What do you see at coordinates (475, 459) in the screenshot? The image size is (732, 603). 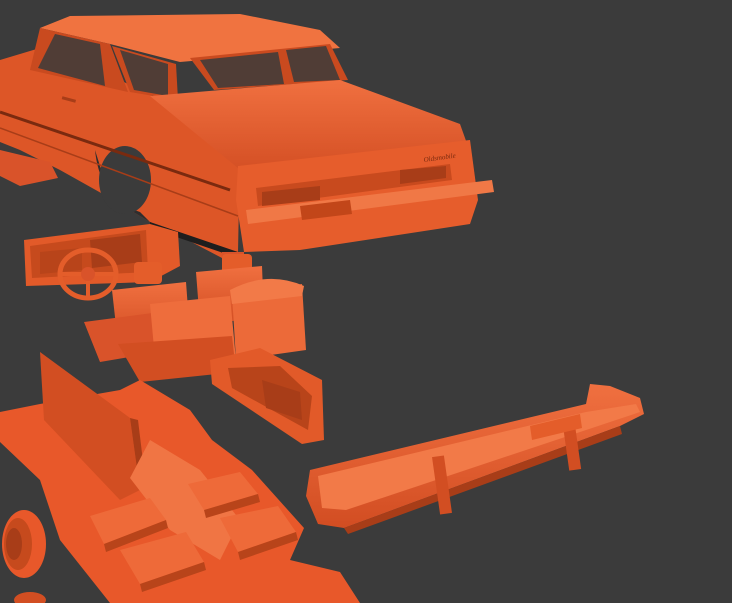 I see `rear-bumper` at bounding box center [475, 459].